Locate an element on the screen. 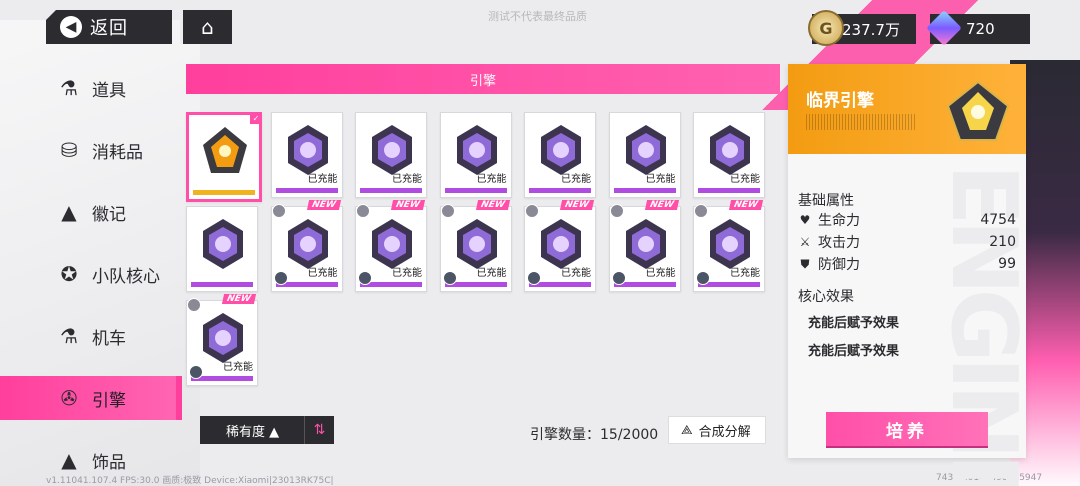 This screenshot has height=486, width=1080. motorcycle-icon: ⚗ is located at coordinates (69, 336).